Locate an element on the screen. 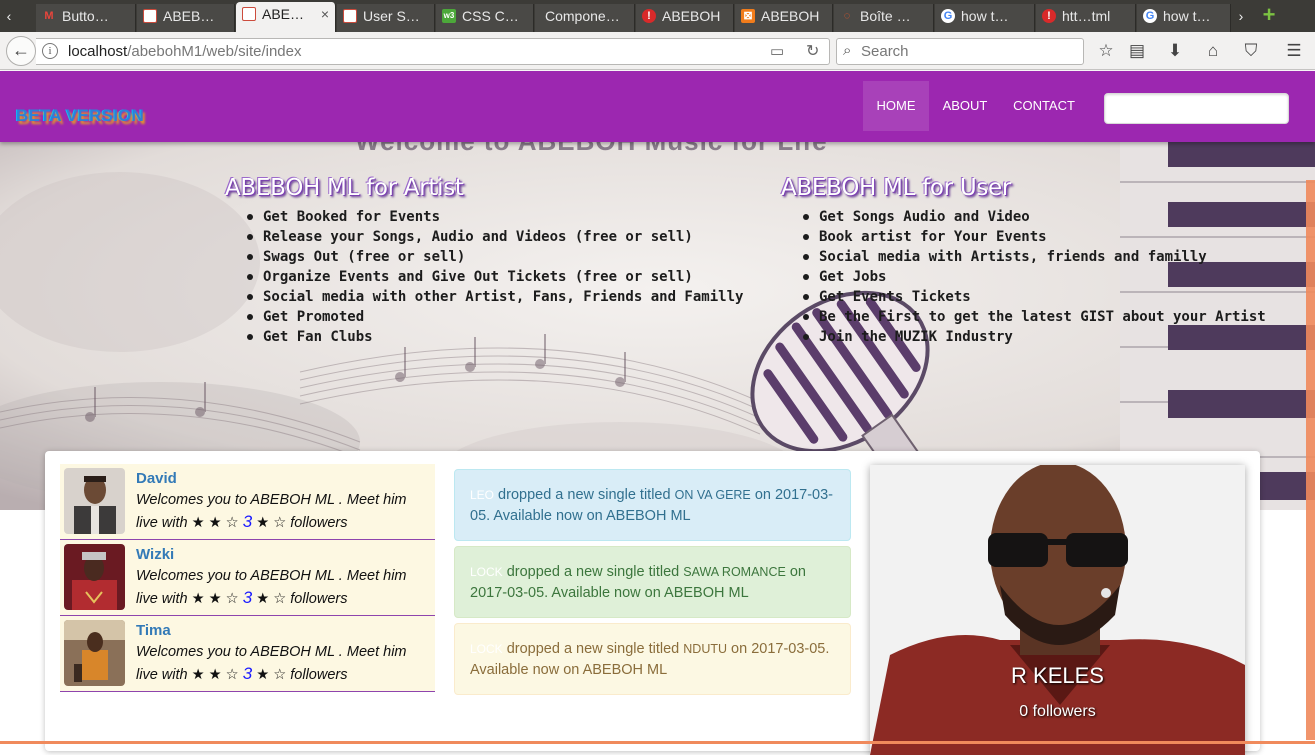 The width and height of the screenshot is (1315, 755). list-item: Get Songs Audio and Video is located at coordinates (1034, 217).